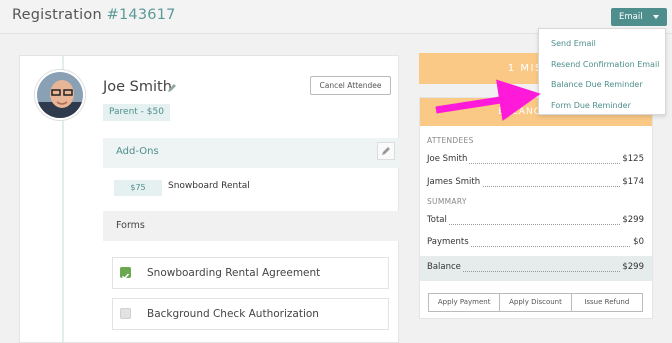 The height and width of the screenshot is (343, 672). What do you see at coordinates (251, 153) in the screenshot?
I see `addons-section-header: Add-Ons` at bounding box center [251, 153].